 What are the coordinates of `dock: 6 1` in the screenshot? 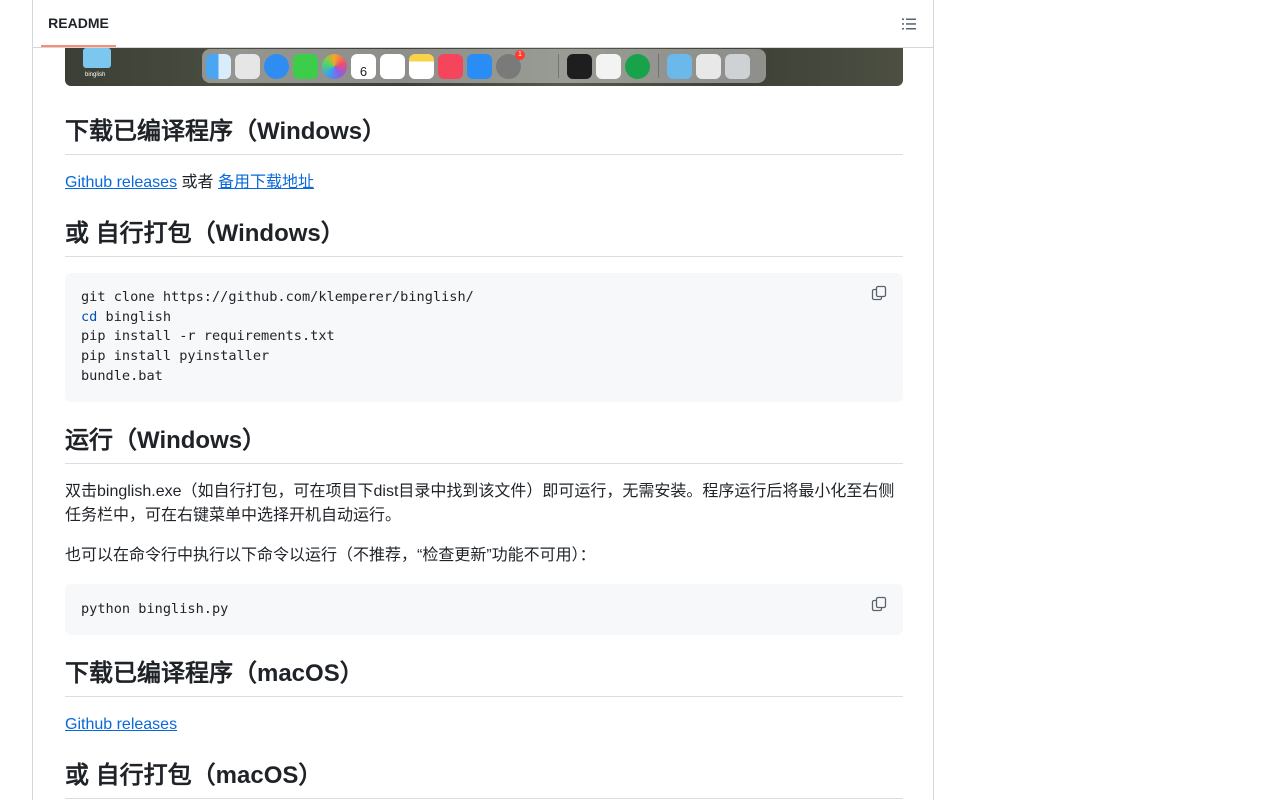 It's located at (484, 66).